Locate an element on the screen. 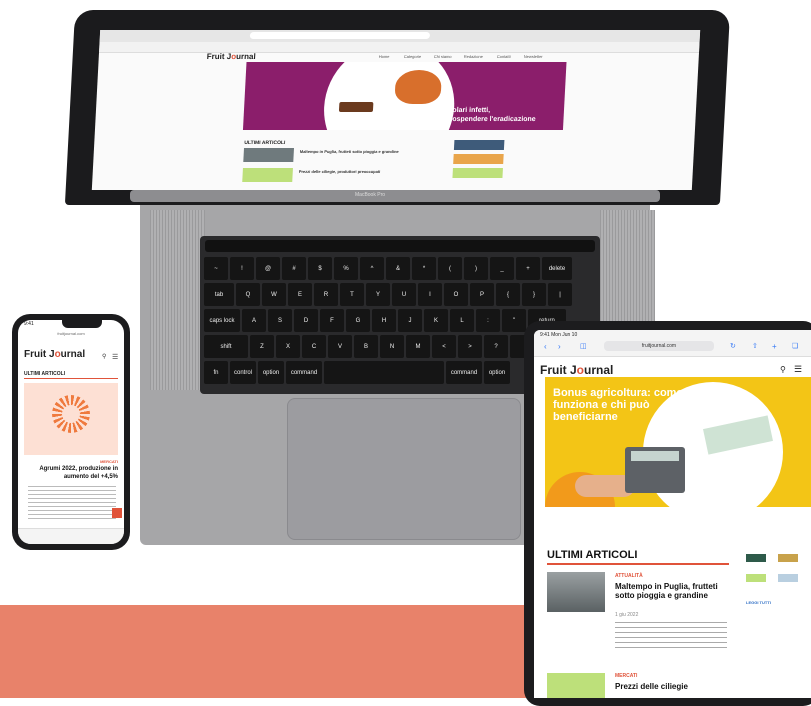 The width and height of the screenshot is (811, 706). key-control: control is located at coordinates (243, 372).